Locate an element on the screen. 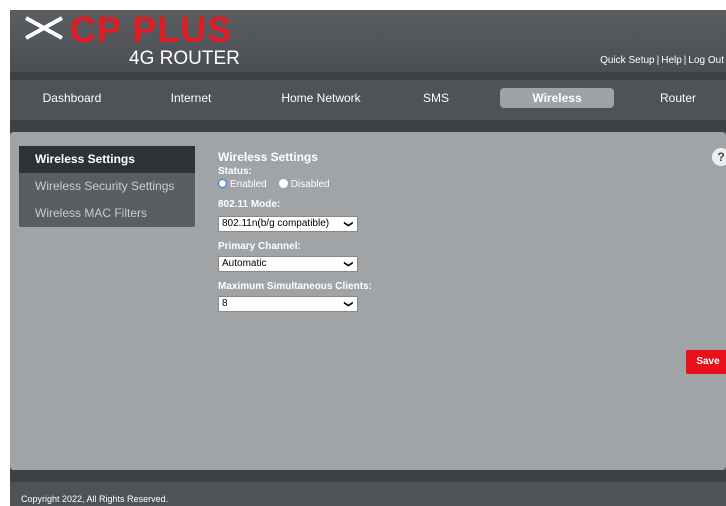 The height and width of the screenshot is (506, 726). status-label: Status: is located at coordinates (235, 171).